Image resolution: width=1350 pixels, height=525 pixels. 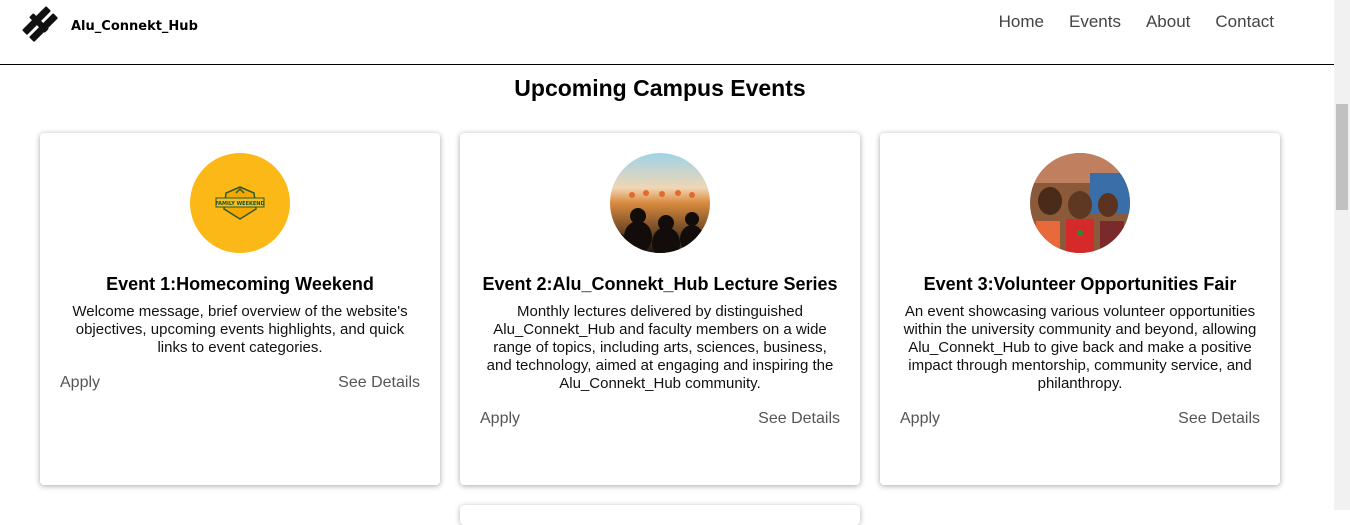 I want to click on event-3-details-link: See Details, so click(x=1219, y=419).